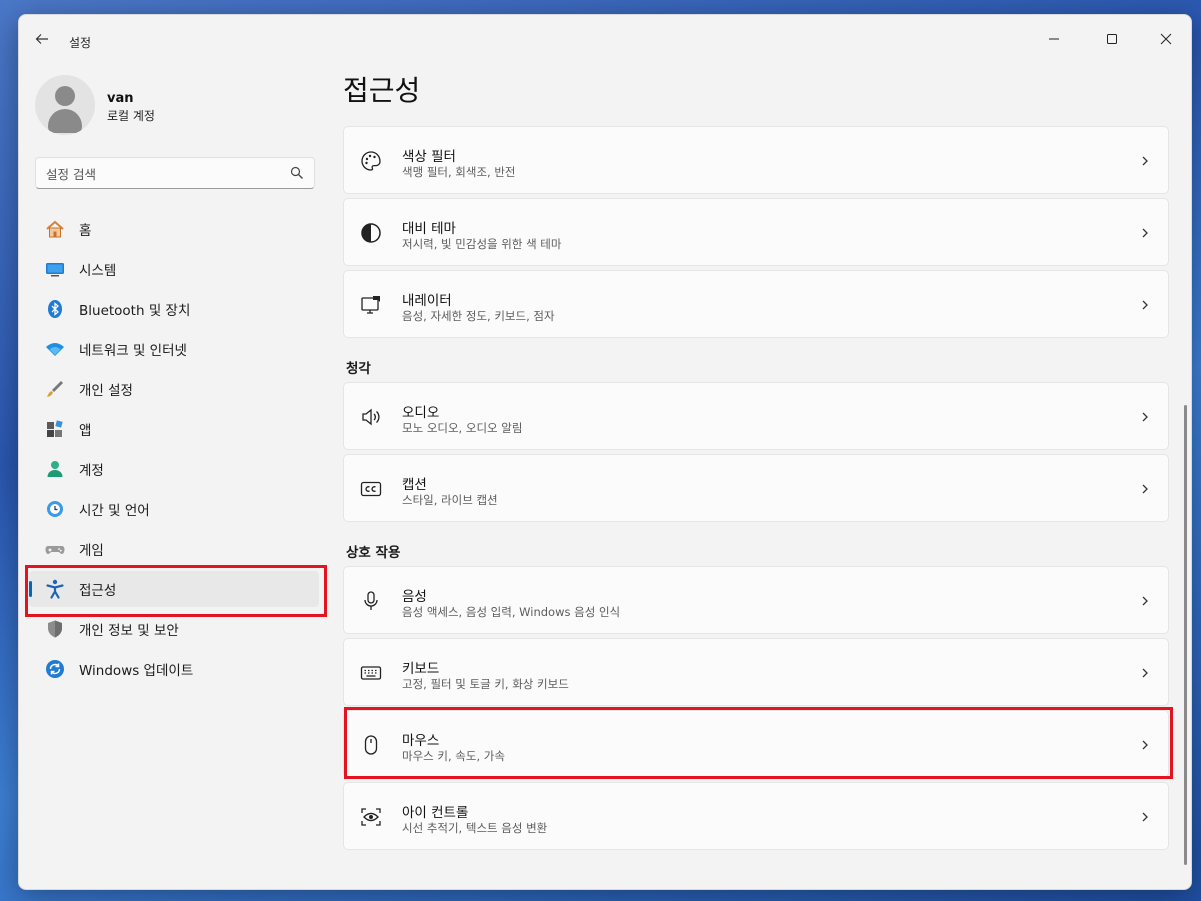 The image size is (1201, 901). I want to click on card-eye-control: 아이 컨트롤 시선 추적기, 텍스트 음성 변환, so click(756, 816).